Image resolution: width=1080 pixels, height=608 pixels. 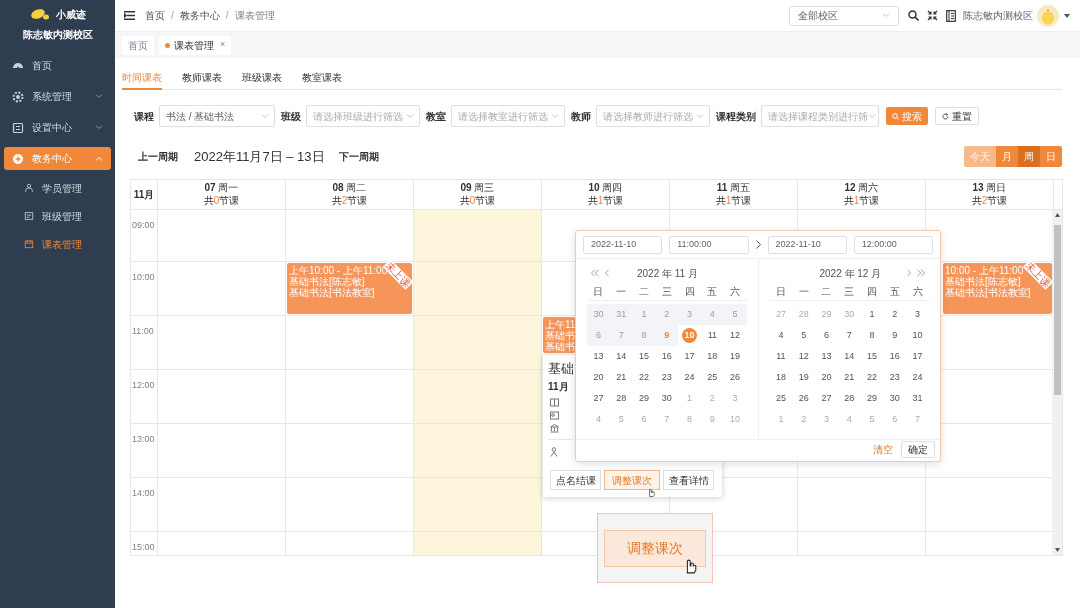 What do you see at coordinates (1057, 215) in the screenshot?
I see `scroll-up-icon` at bounding box center [1057, 215].